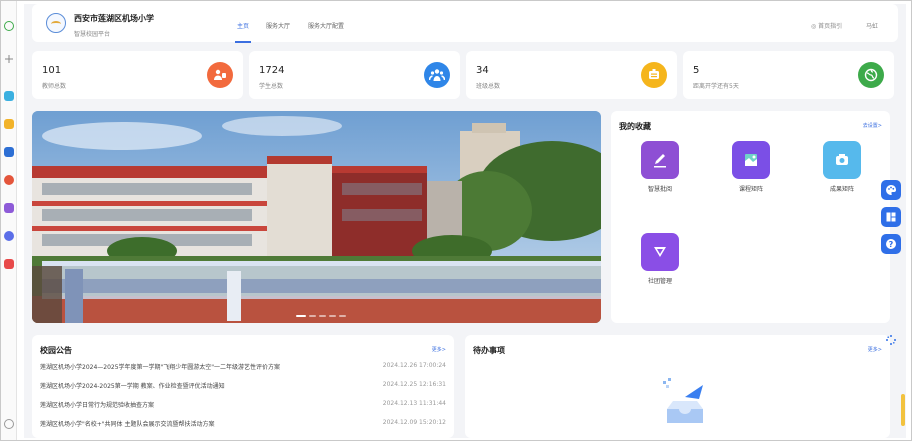 The height and width of the screenshot is (441, 912). I want to click on fav-label: 社团管理, so click(659, 281).